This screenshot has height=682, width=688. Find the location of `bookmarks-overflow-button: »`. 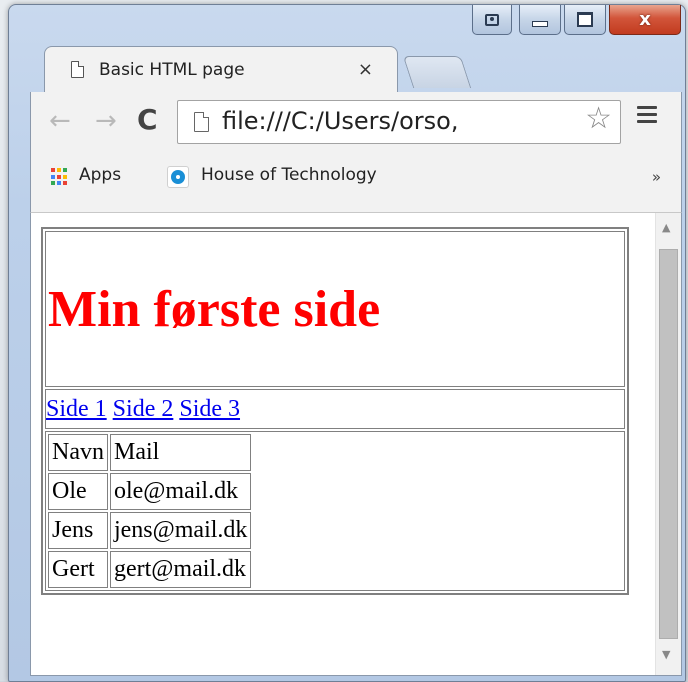

bookmarks-overflow-button: » is located at coordinates (656, 177).